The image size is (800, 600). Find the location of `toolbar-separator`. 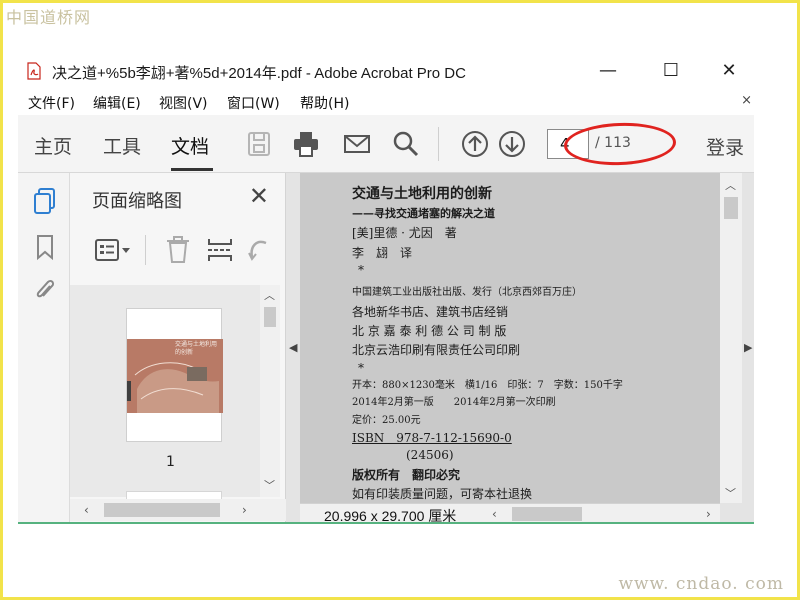

toolbar-separator is located at coordinates (438, 144).